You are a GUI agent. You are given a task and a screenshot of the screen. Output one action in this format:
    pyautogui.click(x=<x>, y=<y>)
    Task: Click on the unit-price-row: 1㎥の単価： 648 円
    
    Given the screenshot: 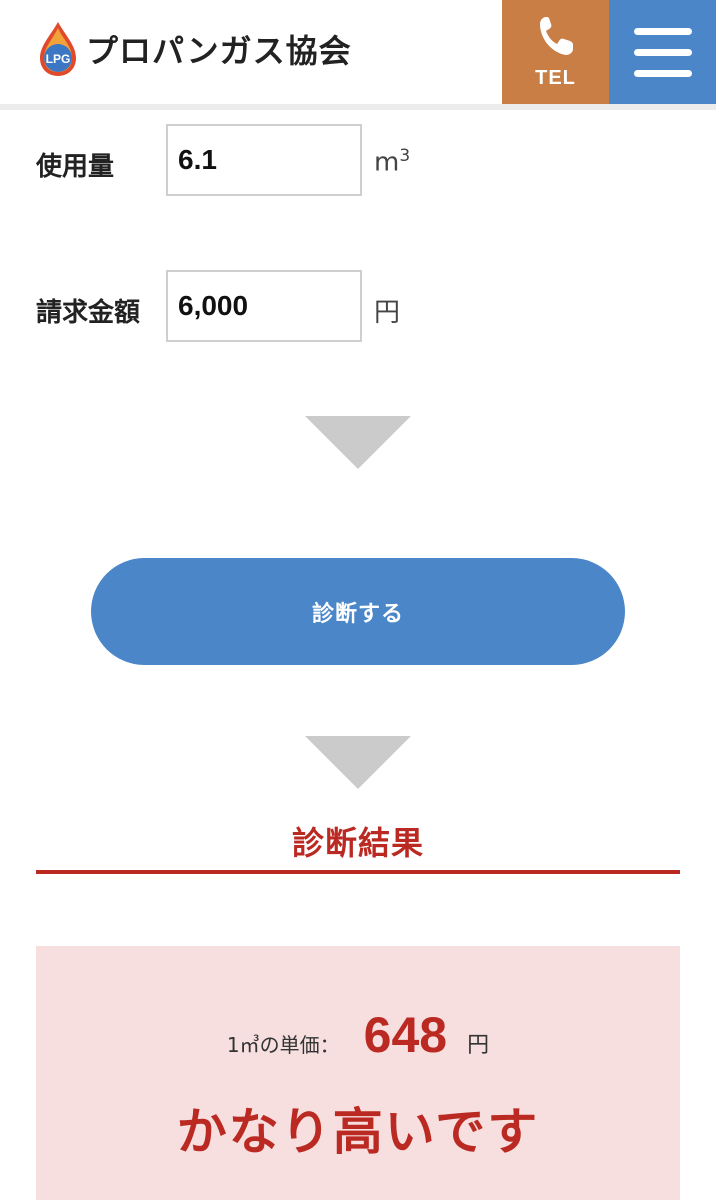 What is the action you would take?
    pyautogui.click(x=358, y=1035)
    